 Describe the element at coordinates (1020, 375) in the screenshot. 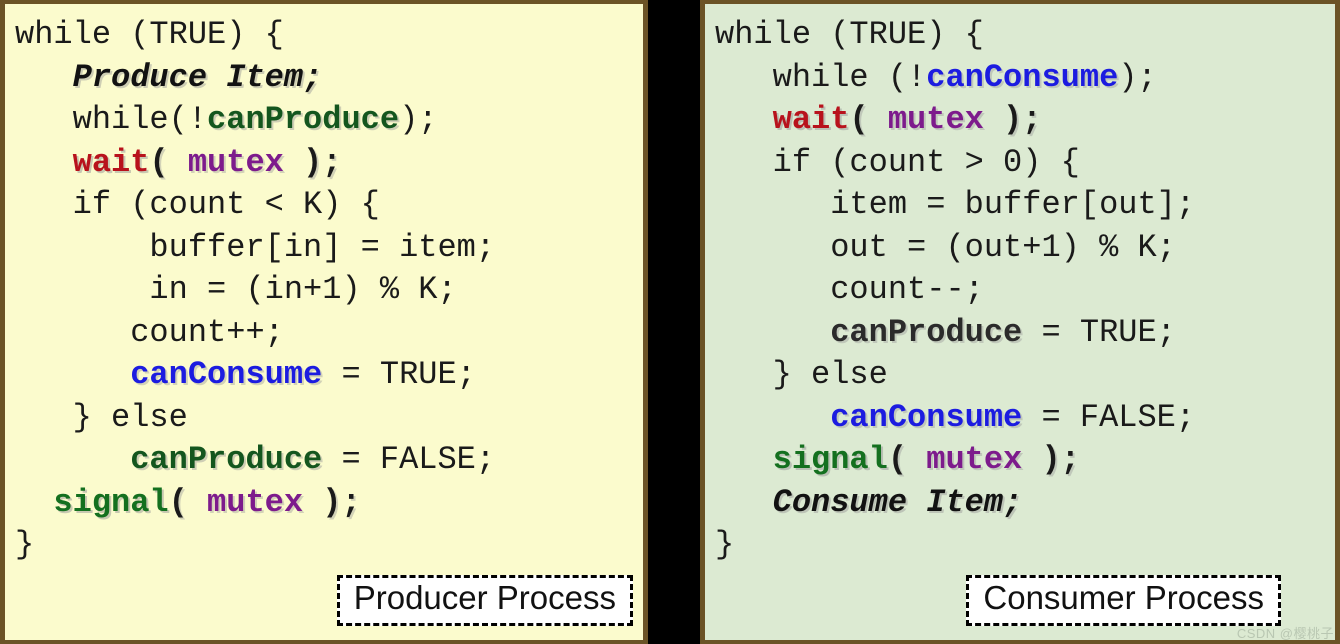

I see `consumer-line-9: } else` at that location.